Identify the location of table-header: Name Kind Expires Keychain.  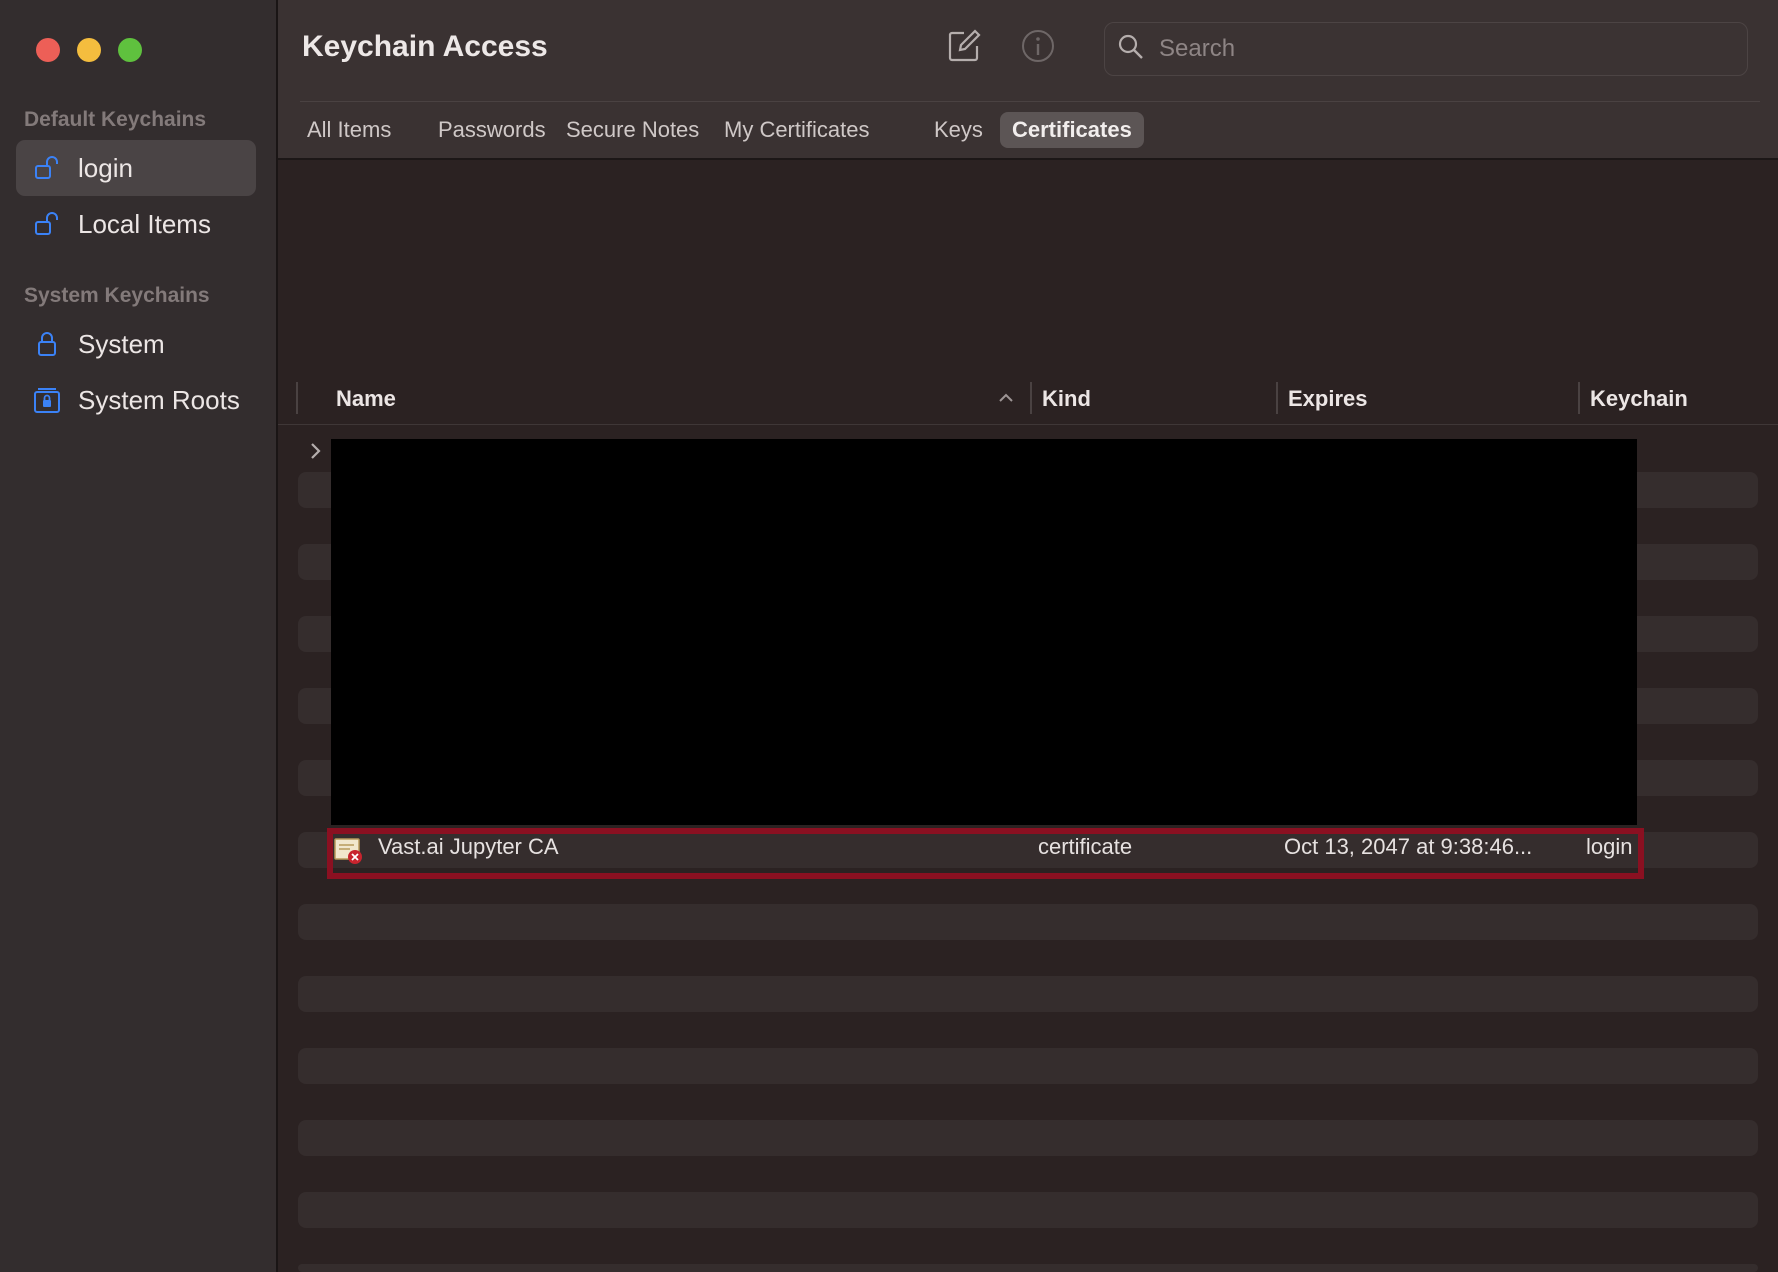
(1028, 401).